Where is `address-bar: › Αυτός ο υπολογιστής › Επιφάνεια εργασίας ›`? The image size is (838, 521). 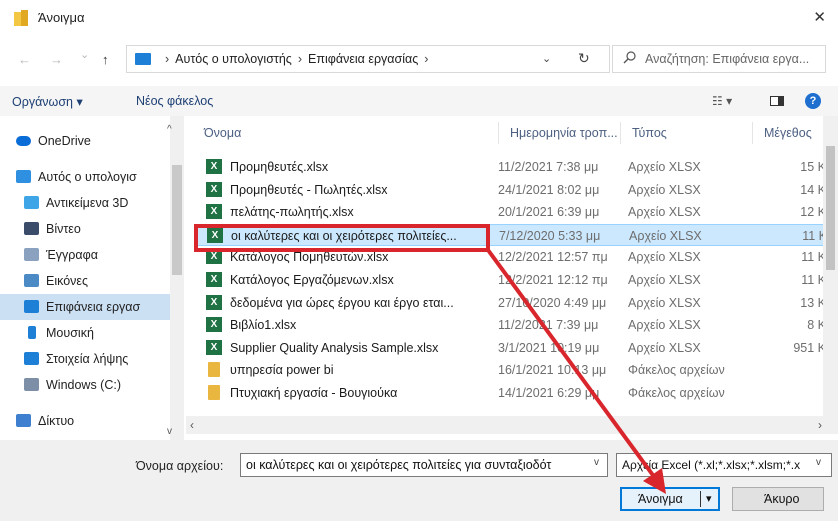 address-bar: › Αυτός ο υπολογιστής › Επιφάνεια εργασίας › is located at coordinates (368, 59).